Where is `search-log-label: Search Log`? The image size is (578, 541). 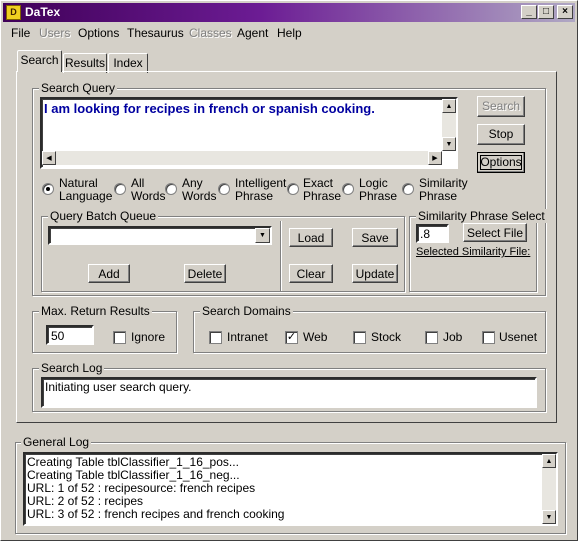
search-log-label: Search Log is located at coordinates (72, 368).